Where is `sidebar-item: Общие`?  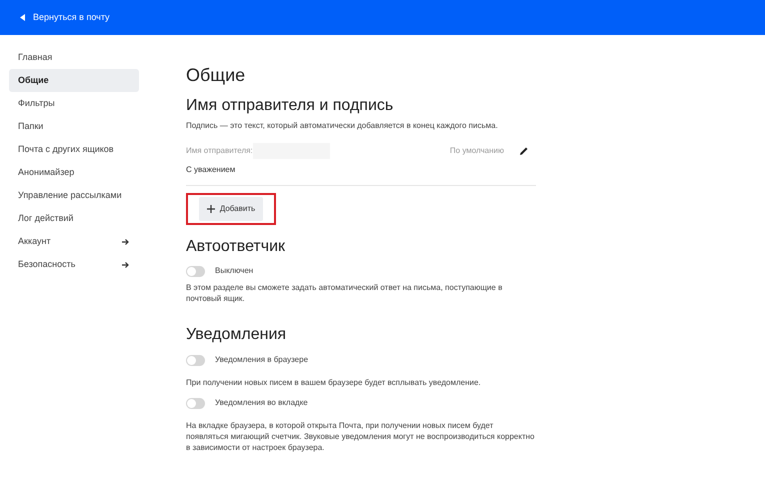
sidebar-item: Общие is located at coordinates (74, 80).